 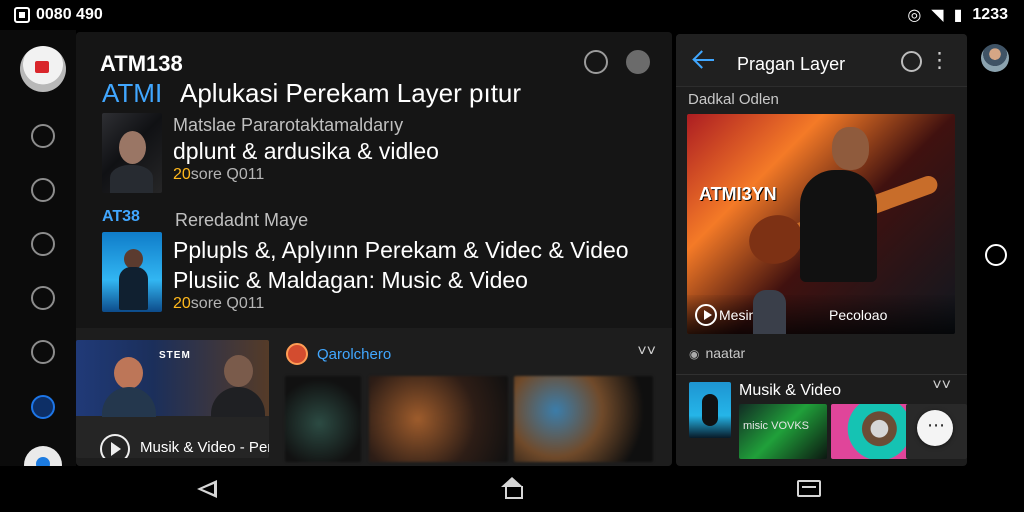 I want to click on post-title-line-2: Plusiic & Maldagan: Music & Video, so click(x=350, y=280).